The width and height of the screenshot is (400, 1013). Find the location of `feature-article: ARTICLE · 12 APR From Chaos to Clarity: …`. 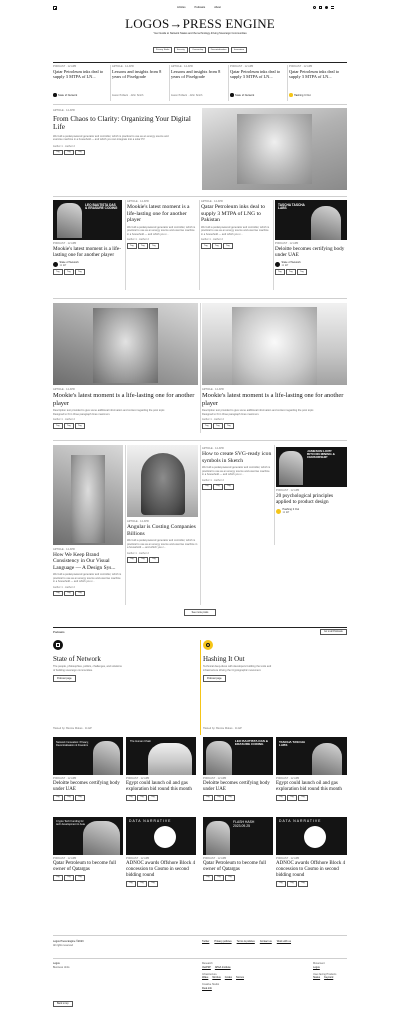

feature-article: ARTICLE · 12 APR From Chaos to Clarity: … is located at coordinates (123, 132).